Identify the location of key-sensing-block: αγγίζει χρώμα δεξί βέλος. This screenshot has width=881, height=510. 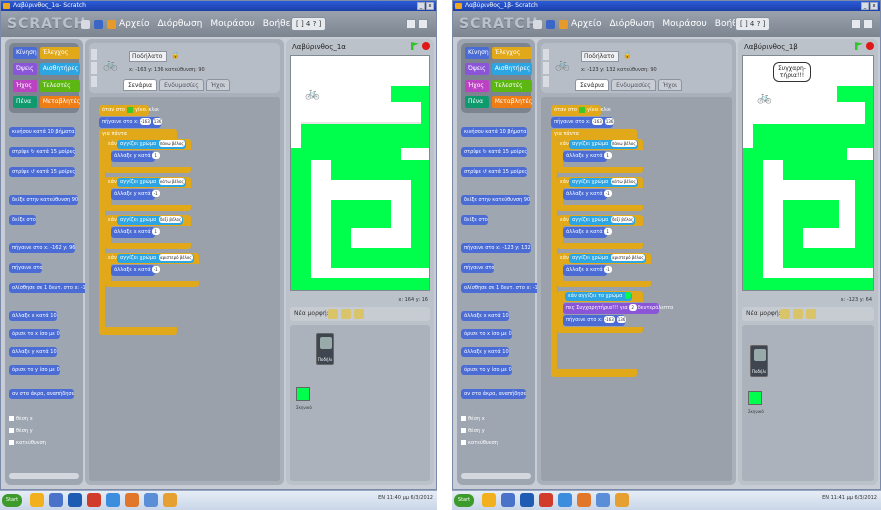
(602, 220).